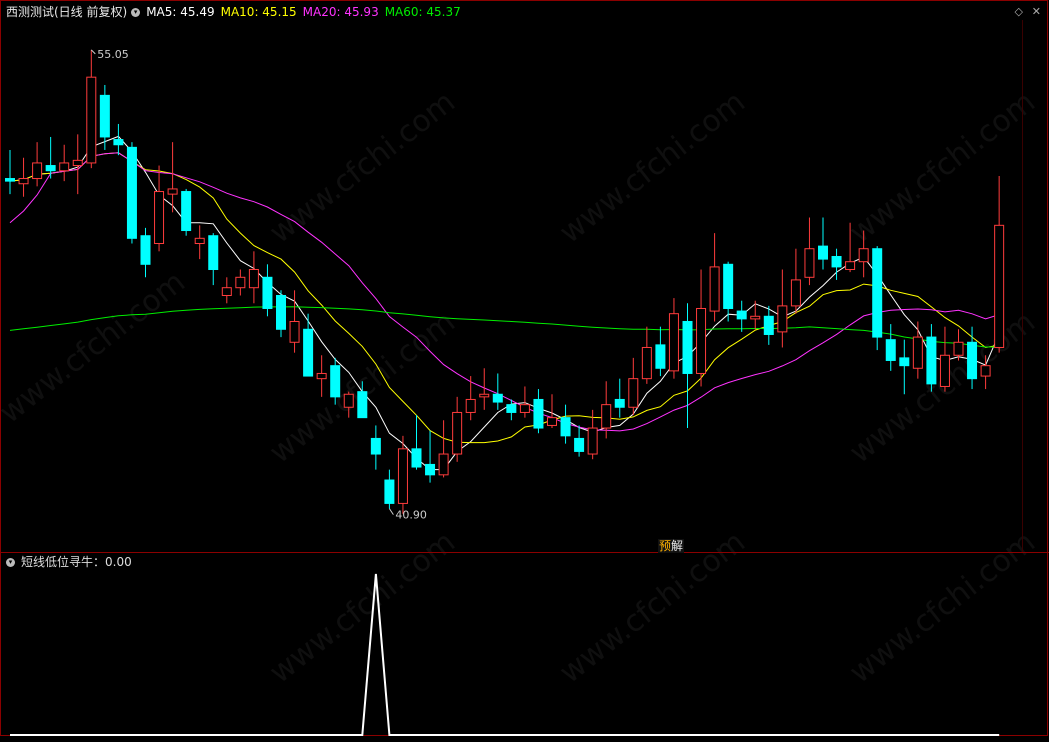  Describe the element at coordinates (1036, 11) in the screenshot. I see `close-icon: ✕` at that location.